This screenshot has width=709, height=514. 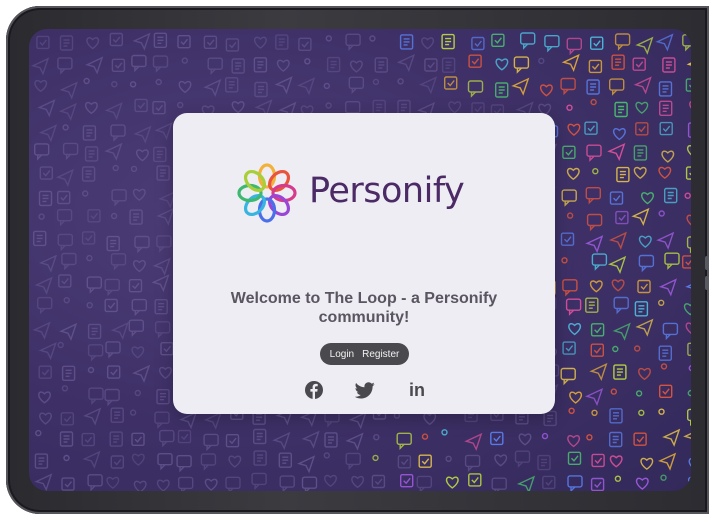 What do you see at coordinates (342, 354) in the screenshot?
I see `login-link: Login` at bounding box center [342, 354].